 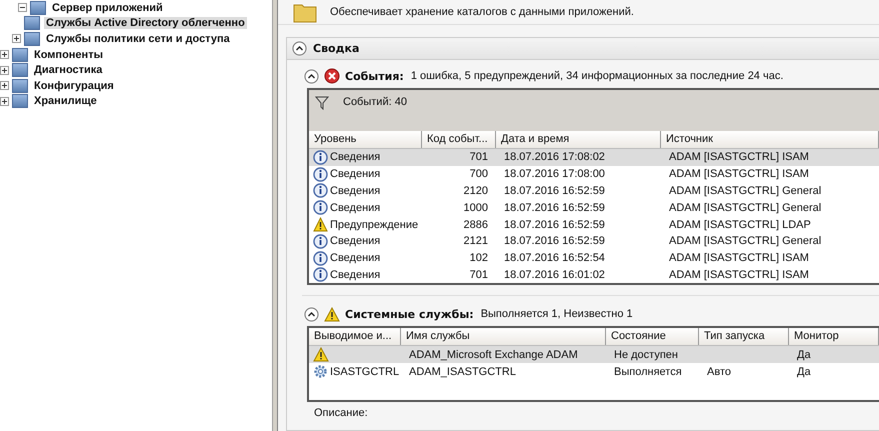 I want to click on section-title: Сводка, so click(x=336, y=48).